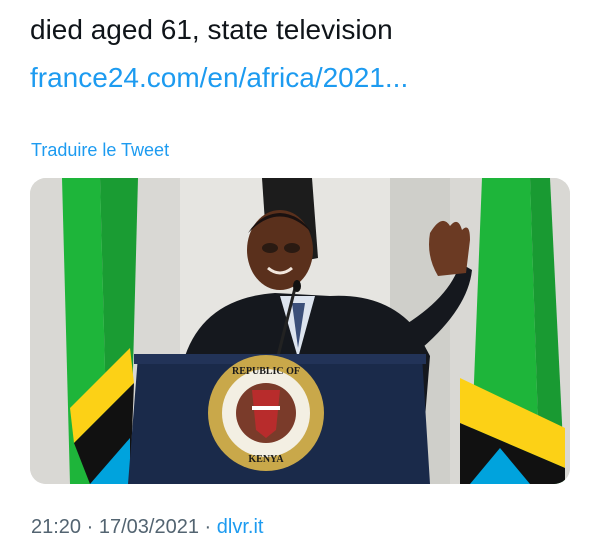  I want to click on tweet-meta: 21:20 · 17/03/2021 · dlvr.it, so click(147, 527).